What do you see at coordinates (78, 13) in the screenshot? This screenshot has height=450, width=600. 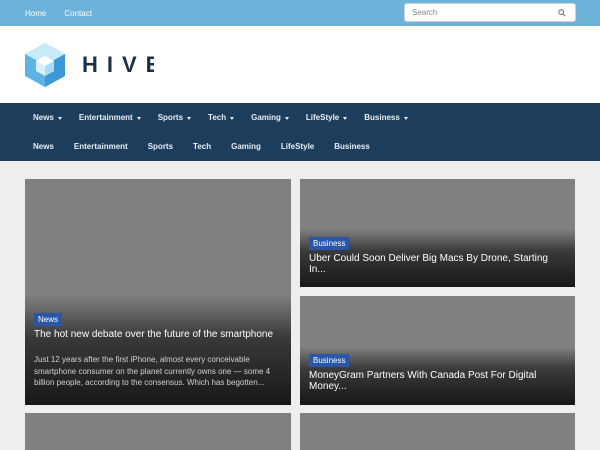 I see `contact-link: Contact` at bounding box center [78, 13].